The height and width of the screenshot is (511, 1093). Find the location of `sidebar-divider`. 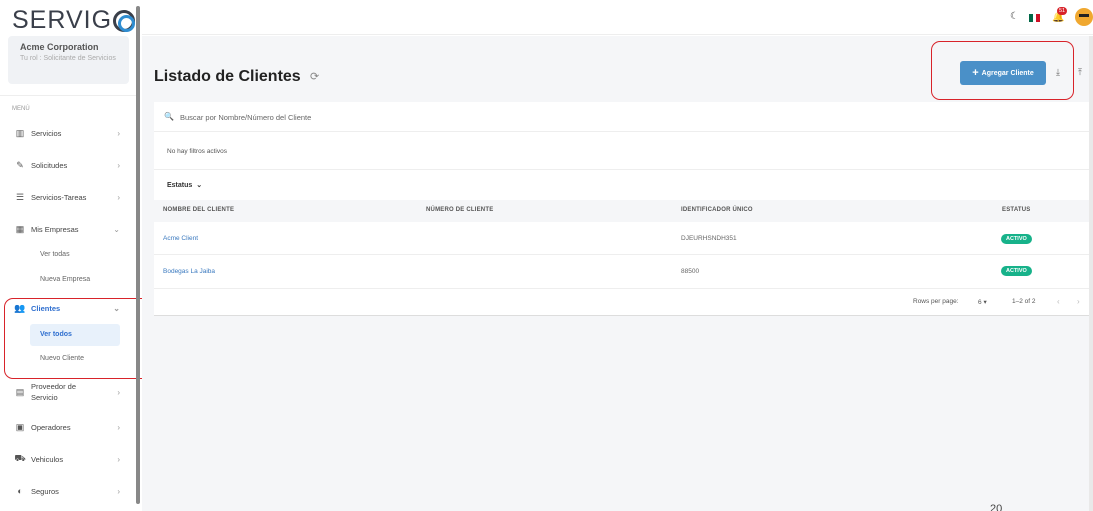

sidebar-divider is located at coordinates (68, 95).